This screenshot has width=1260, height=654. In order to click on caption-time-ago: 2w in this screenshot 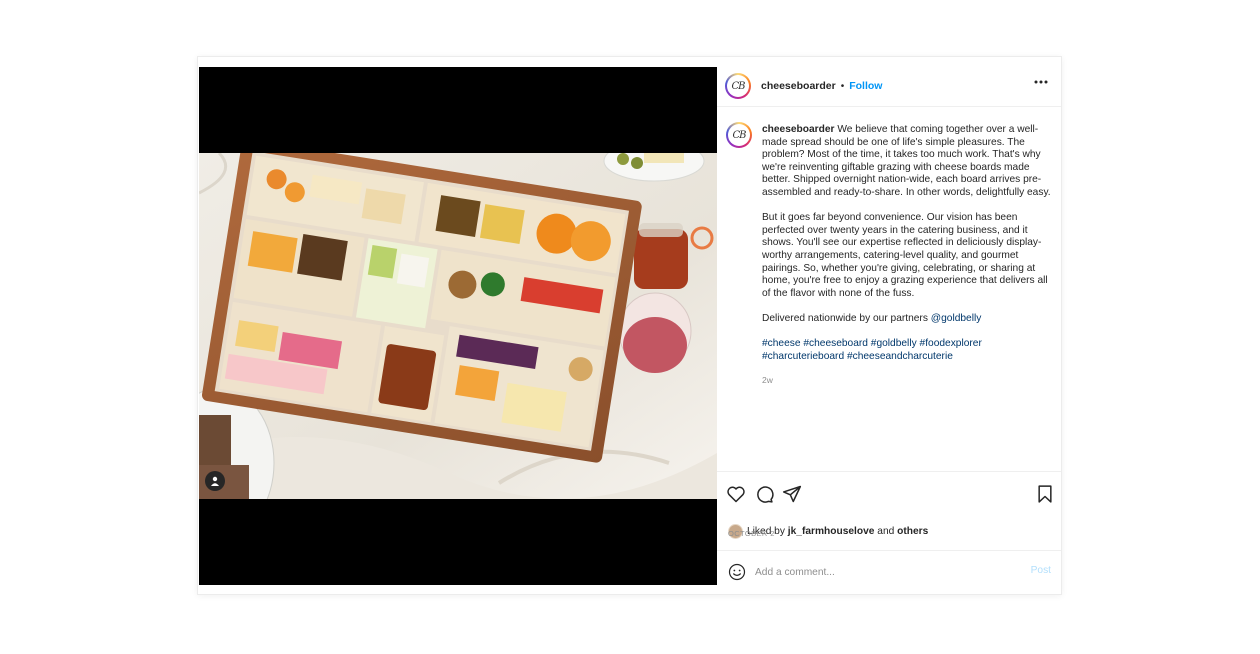, I will do `click(767, 379)`.